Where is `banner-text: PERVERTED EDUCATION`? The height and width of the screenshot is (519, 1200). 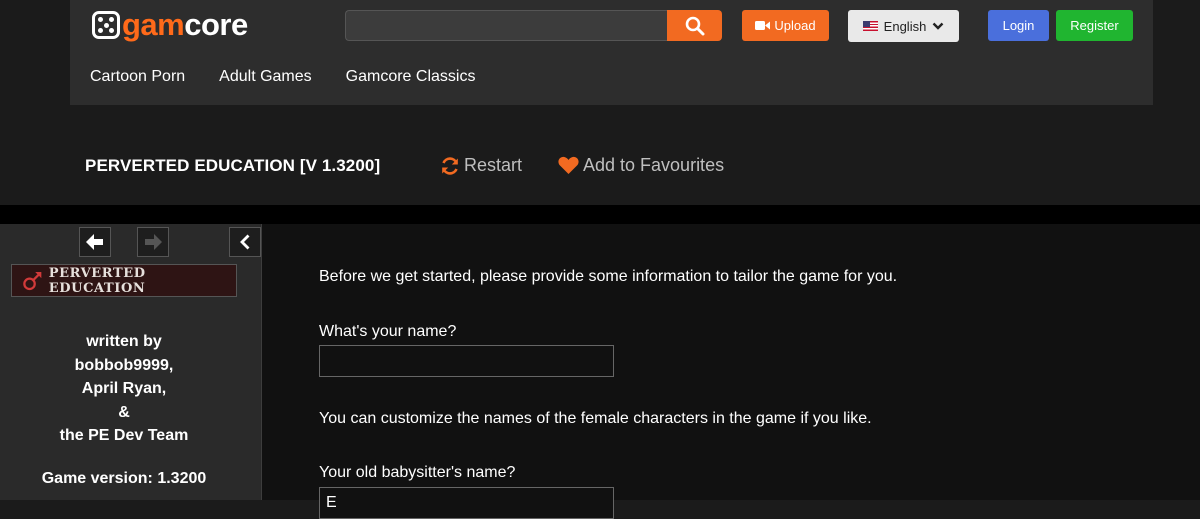 banner-text: PERVERTED EDUCATION is located at coordinates (97, 280).